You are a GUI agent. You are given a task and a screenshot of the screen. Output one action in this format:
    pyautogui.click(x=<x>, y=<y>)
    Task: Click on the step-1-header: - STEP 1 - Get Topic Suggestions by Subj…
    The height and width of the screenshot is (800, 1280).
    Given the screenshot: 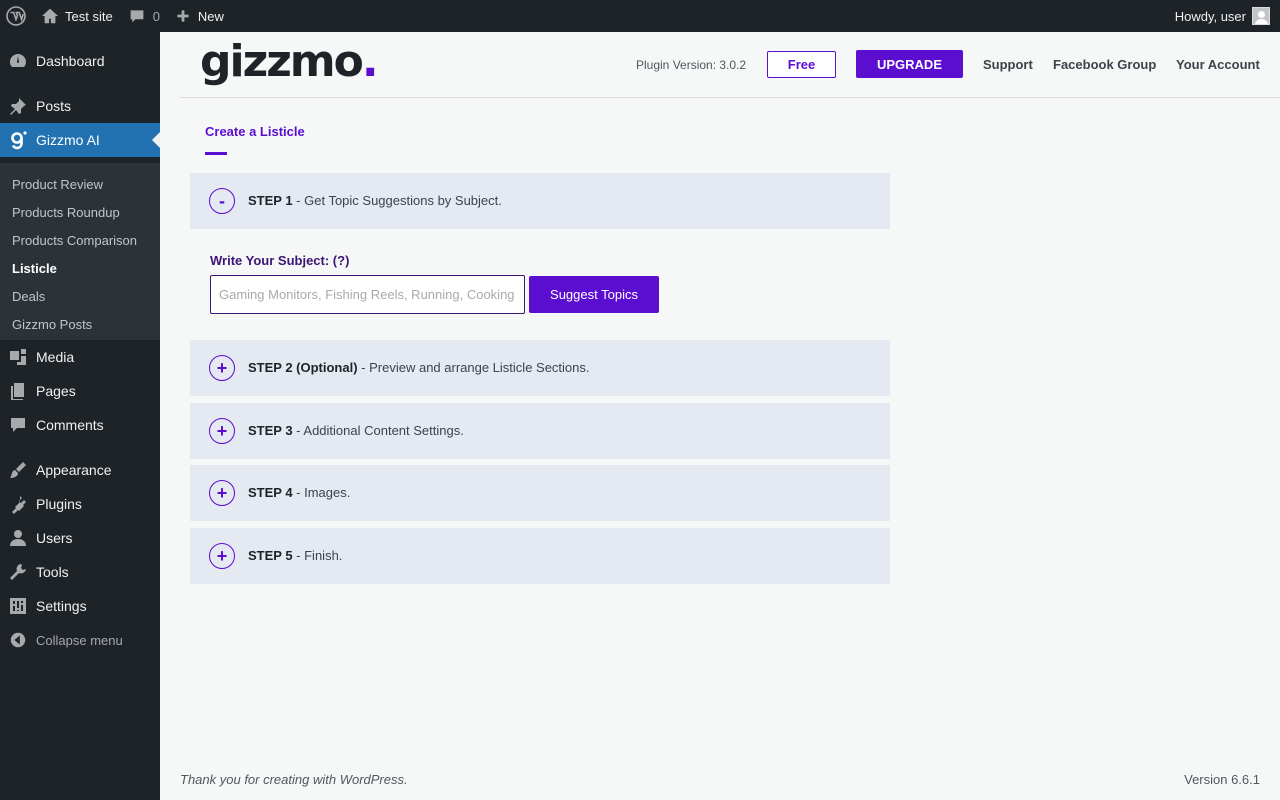 What is the action you would take?
    pyautogui.click(x=540, y=201)
    